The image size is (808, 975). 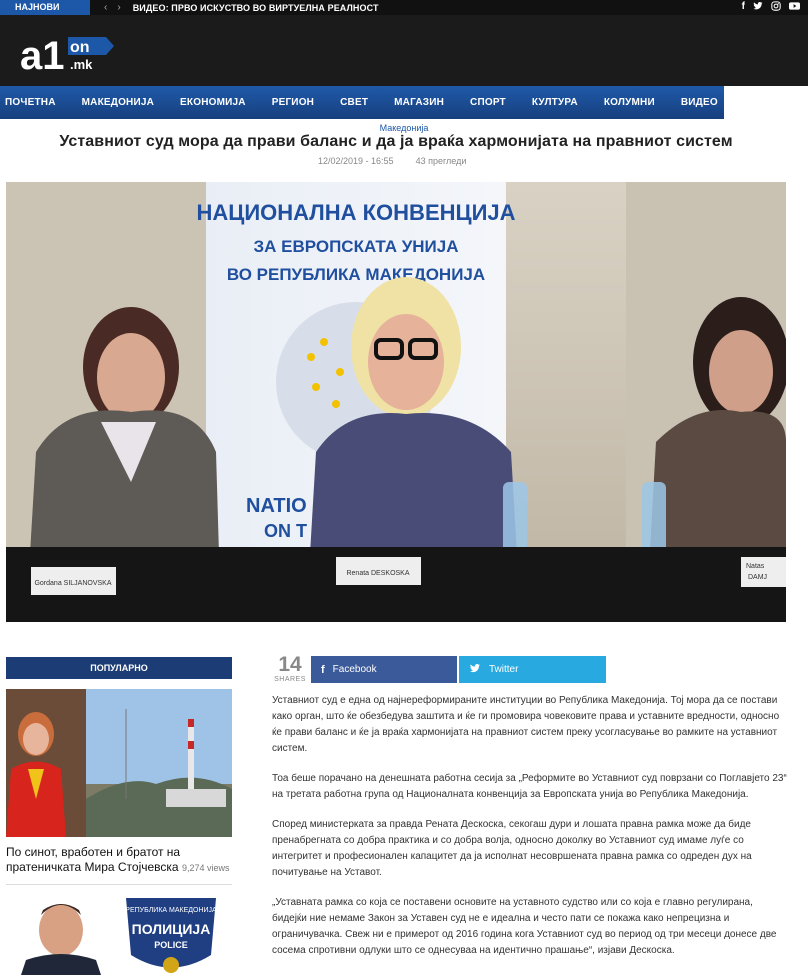 I want to click on banner-line-3: ВО РЕПУБЛИКА МАКЕДОНИЈА, so click(x=356, y=274).